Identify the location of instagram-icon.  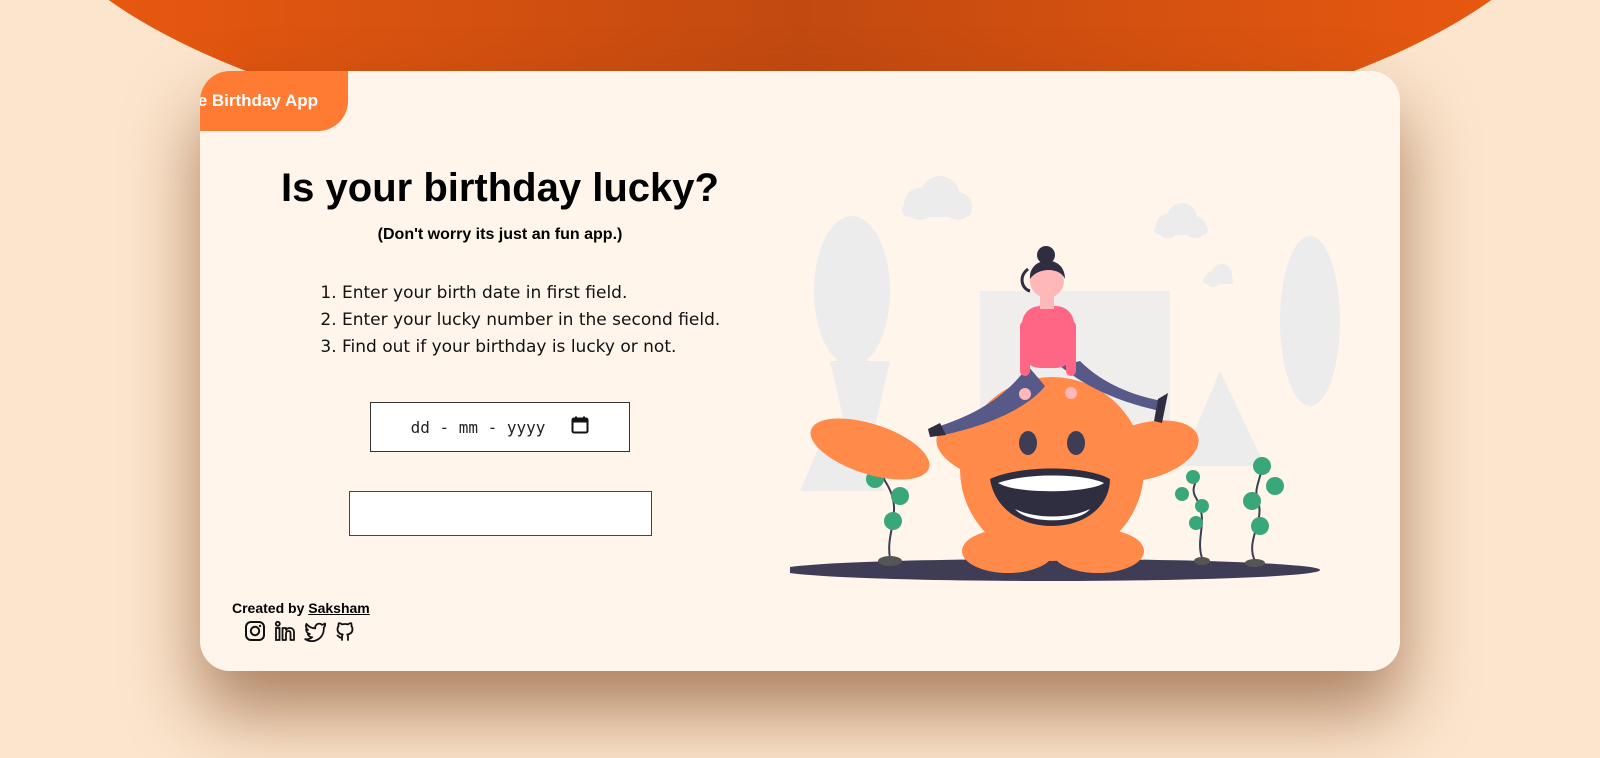
(255, 631).